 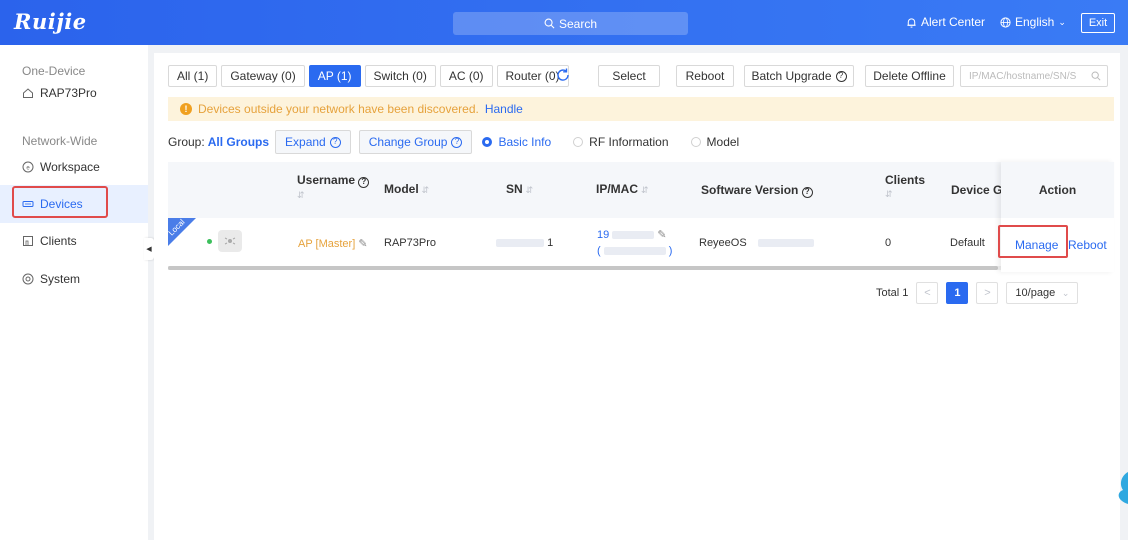 I want to click on clients-icon, so click(x=28, y=241).